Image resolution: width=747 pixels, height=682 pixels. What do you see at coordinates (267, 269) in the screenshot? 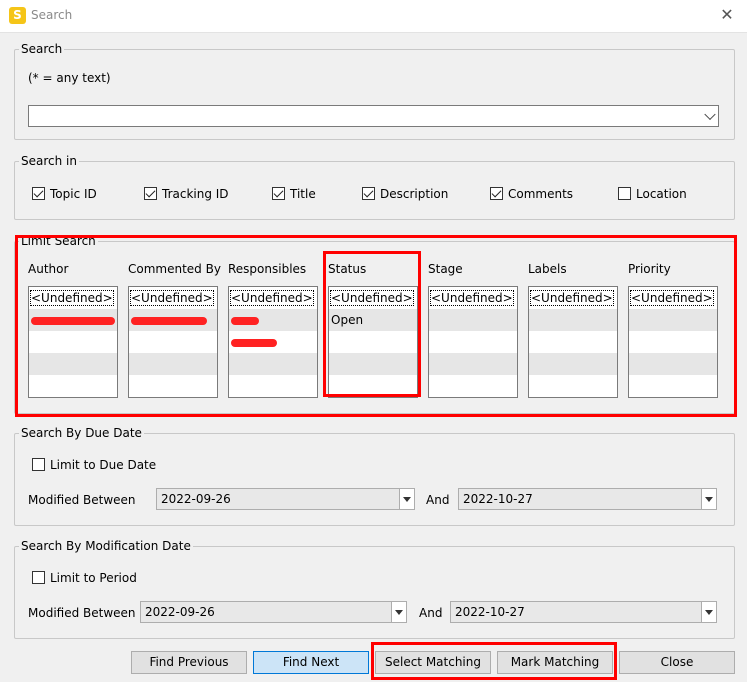
I see `responsibles-label: Responsibles` at bounding box center [267, 269].